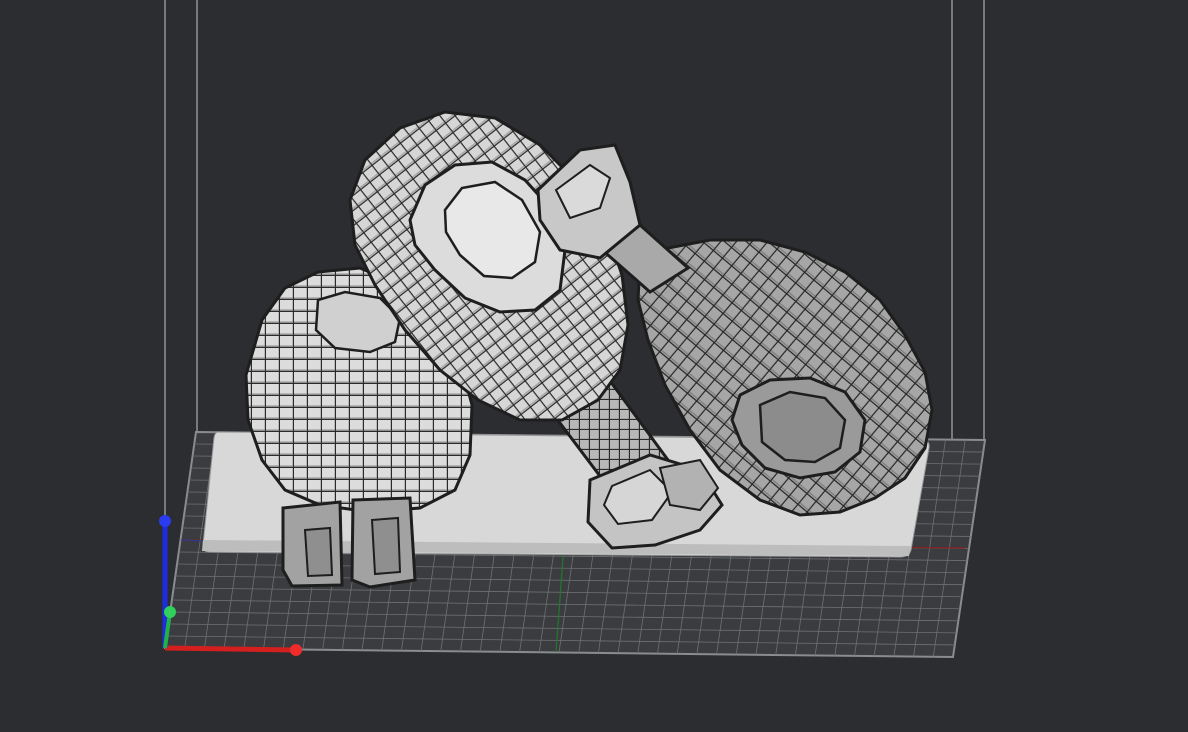 This screenshot has height=732, width=1188. Describe the element at coordinates (230, 649) in the screenshot. I see `x-axis-line` at that location.